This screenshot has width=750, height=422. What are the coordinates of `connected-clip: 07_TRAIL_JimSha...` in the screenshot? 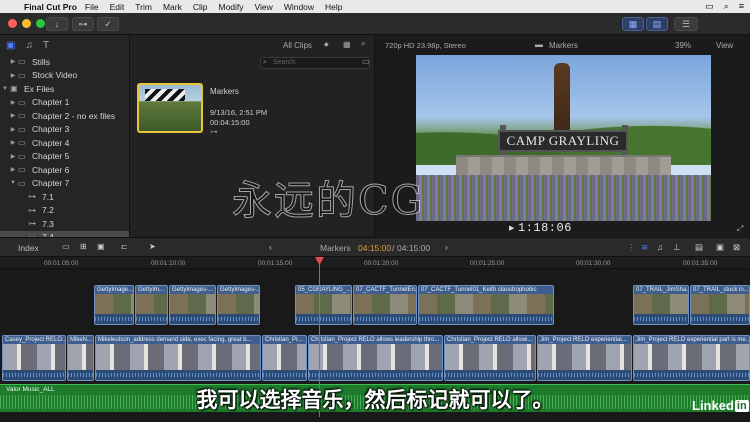 It's located at (661, 305).